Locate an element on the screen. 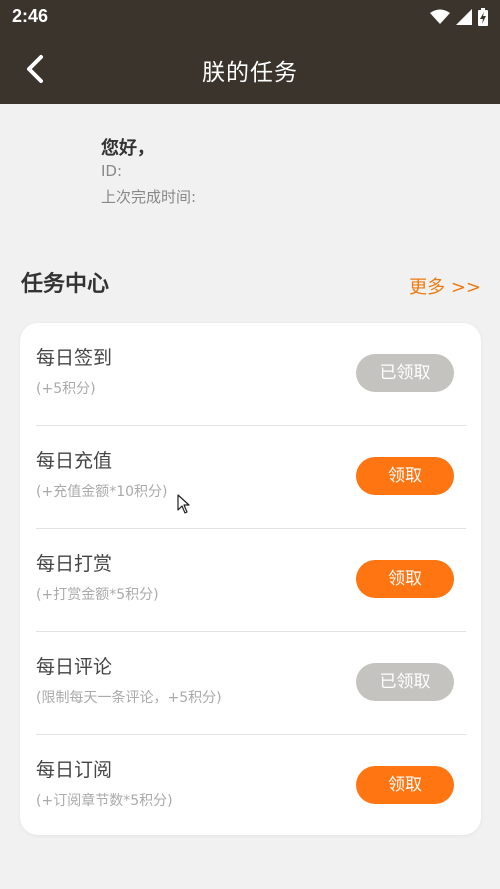 The height and width of the screenshot is (889, 500). status-time: 2:46 is located at coordinates (30, 16).